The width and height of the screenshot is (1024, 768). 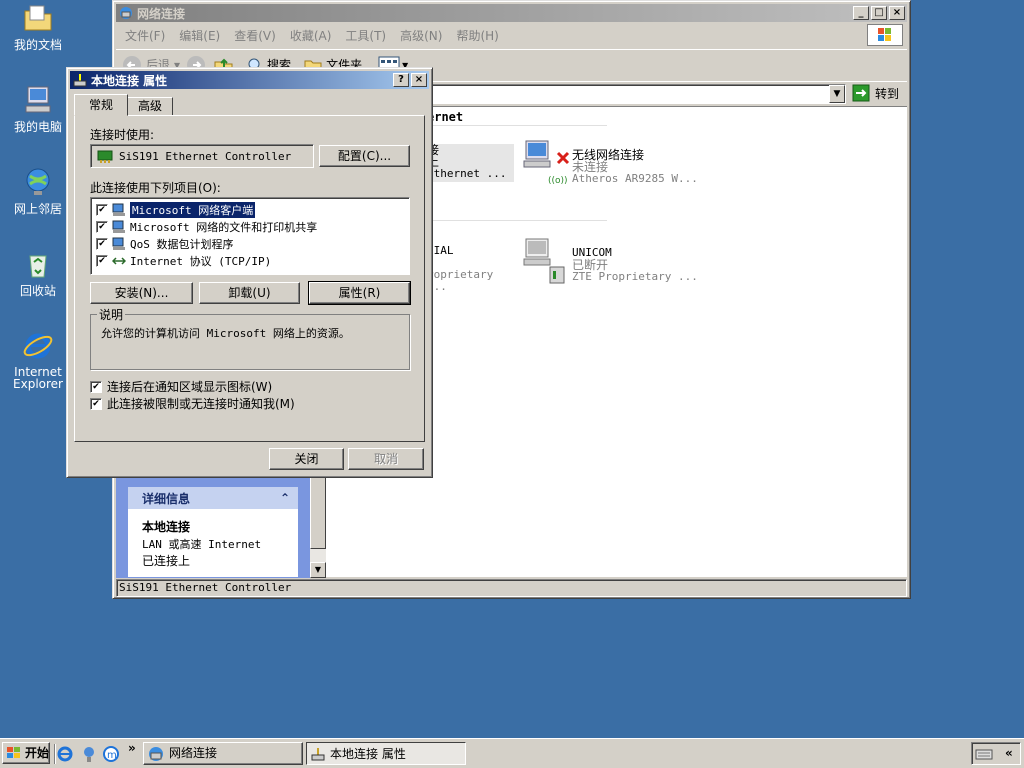 I want to click on network-client-icon, so click(x=118, y=209).